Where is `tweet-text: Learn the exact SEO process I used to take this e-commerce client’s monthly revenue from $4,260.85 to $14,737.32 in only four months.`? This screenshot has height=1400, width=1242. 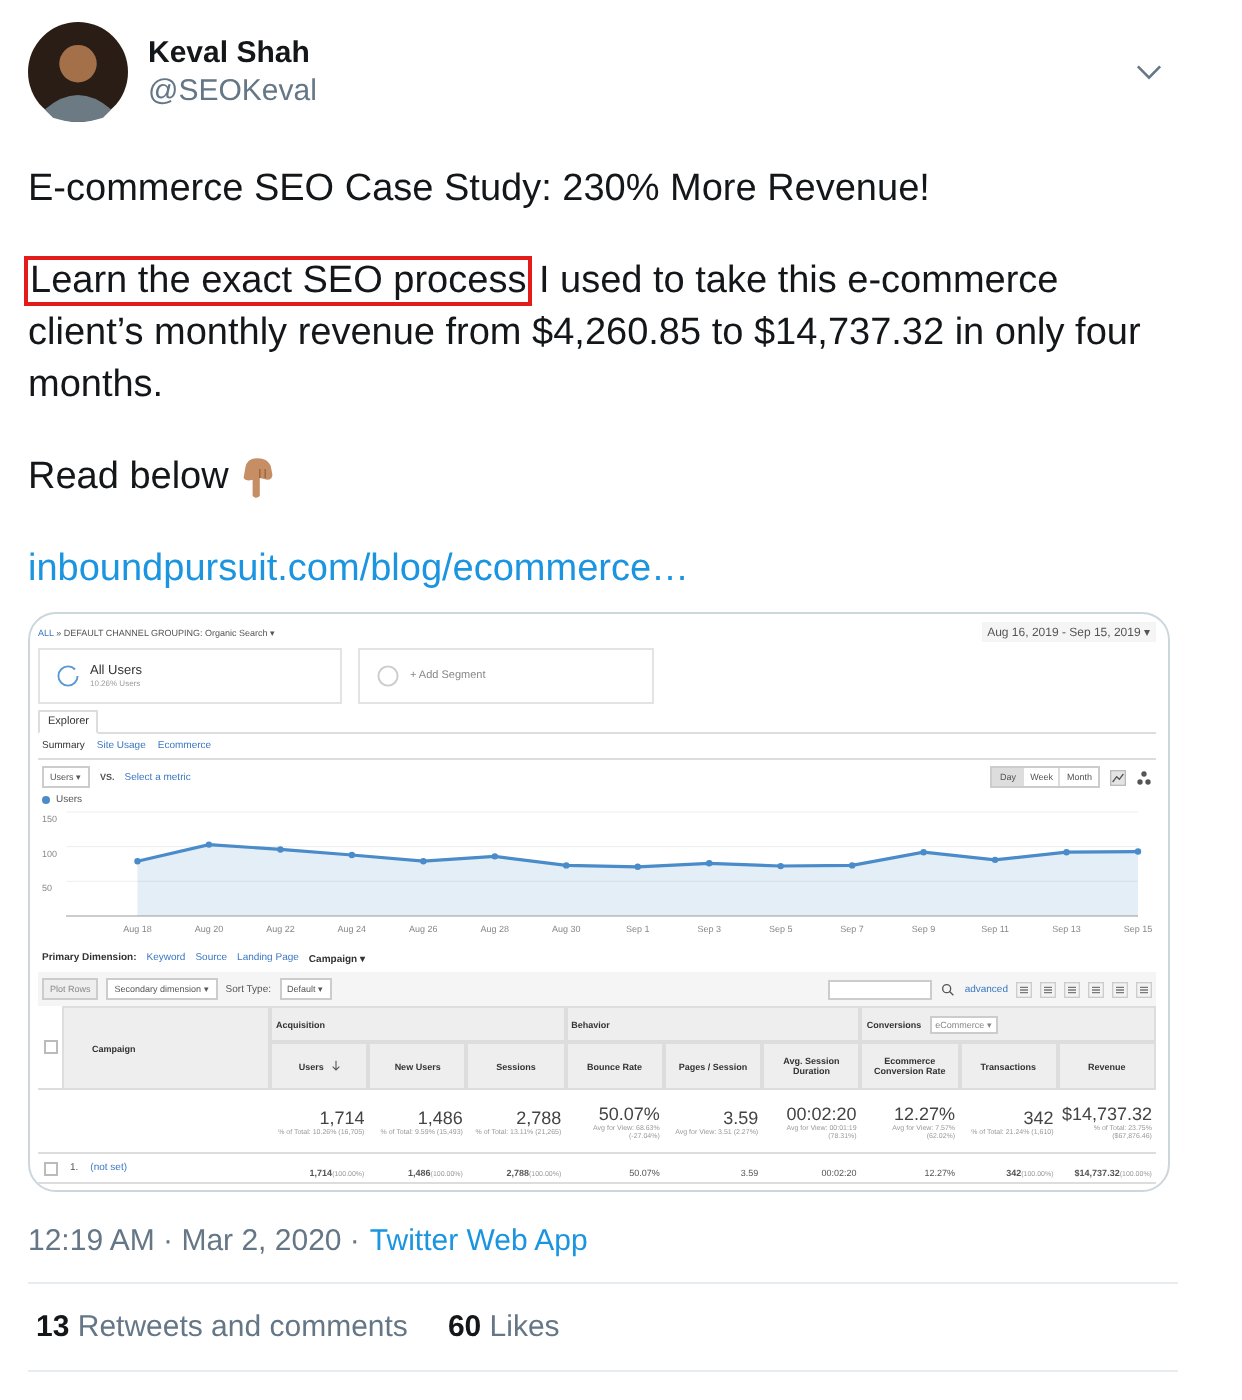 tweet-text: Learn the exact SEO process I used to take this e-commerce client’s monthly revenue from $4,260.85 to $14,737.32 in only four months. is located at coordinates (585, 334).